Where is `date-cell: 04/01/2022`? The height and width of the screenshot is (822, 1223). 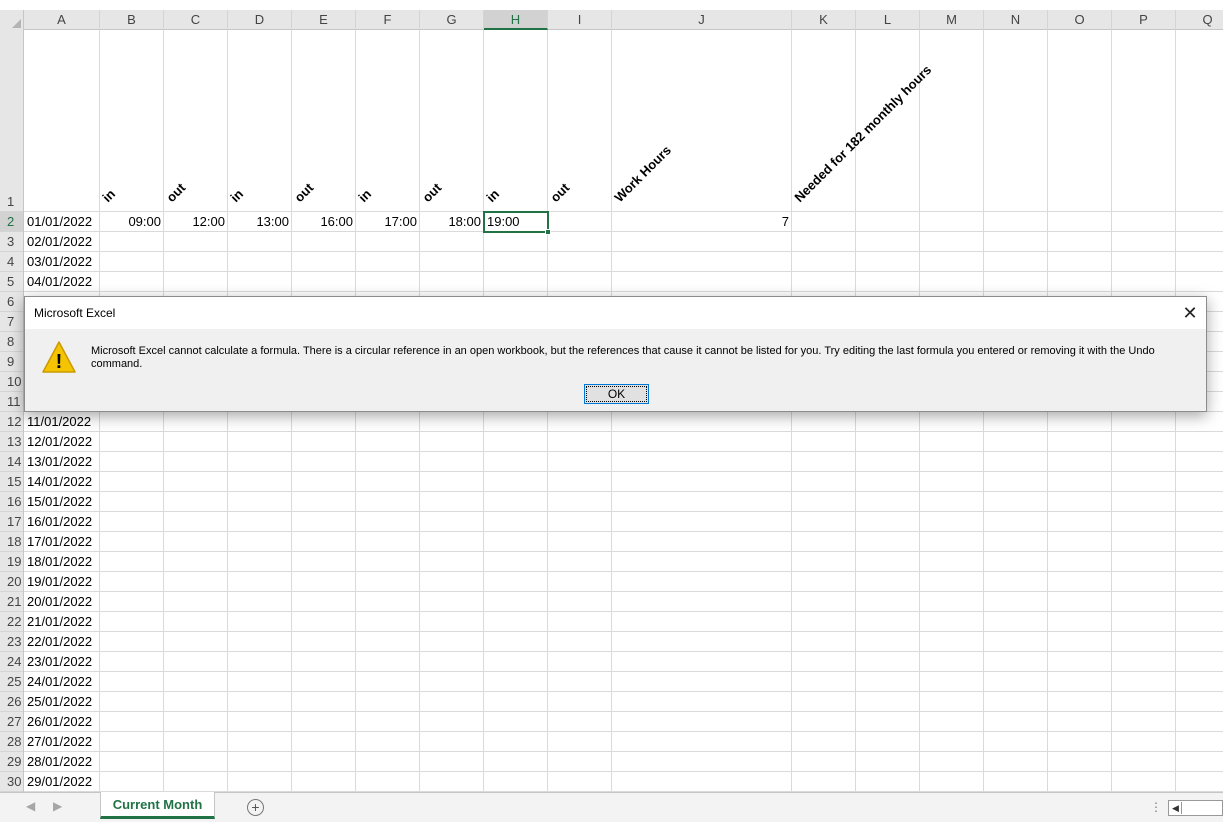
date-cell: 04/01/2022 is located at coordinates (62, 282).